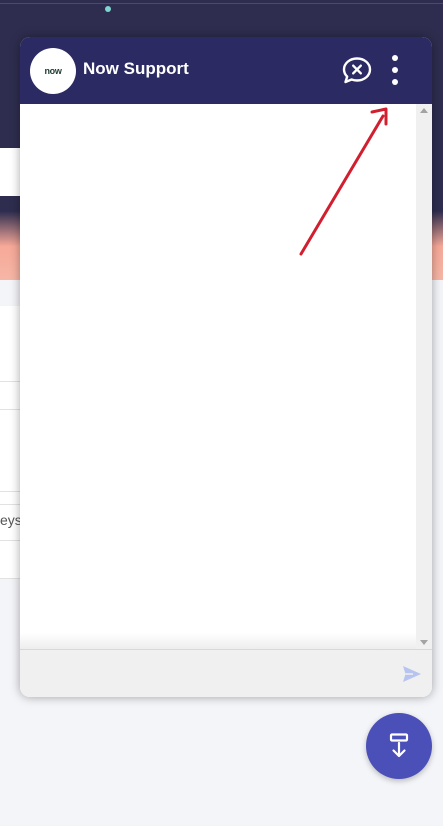  What do you see at coordinates (424, 642) in the screenshot?
I see `scroll-down-icon` at bounding box center [424, 642].